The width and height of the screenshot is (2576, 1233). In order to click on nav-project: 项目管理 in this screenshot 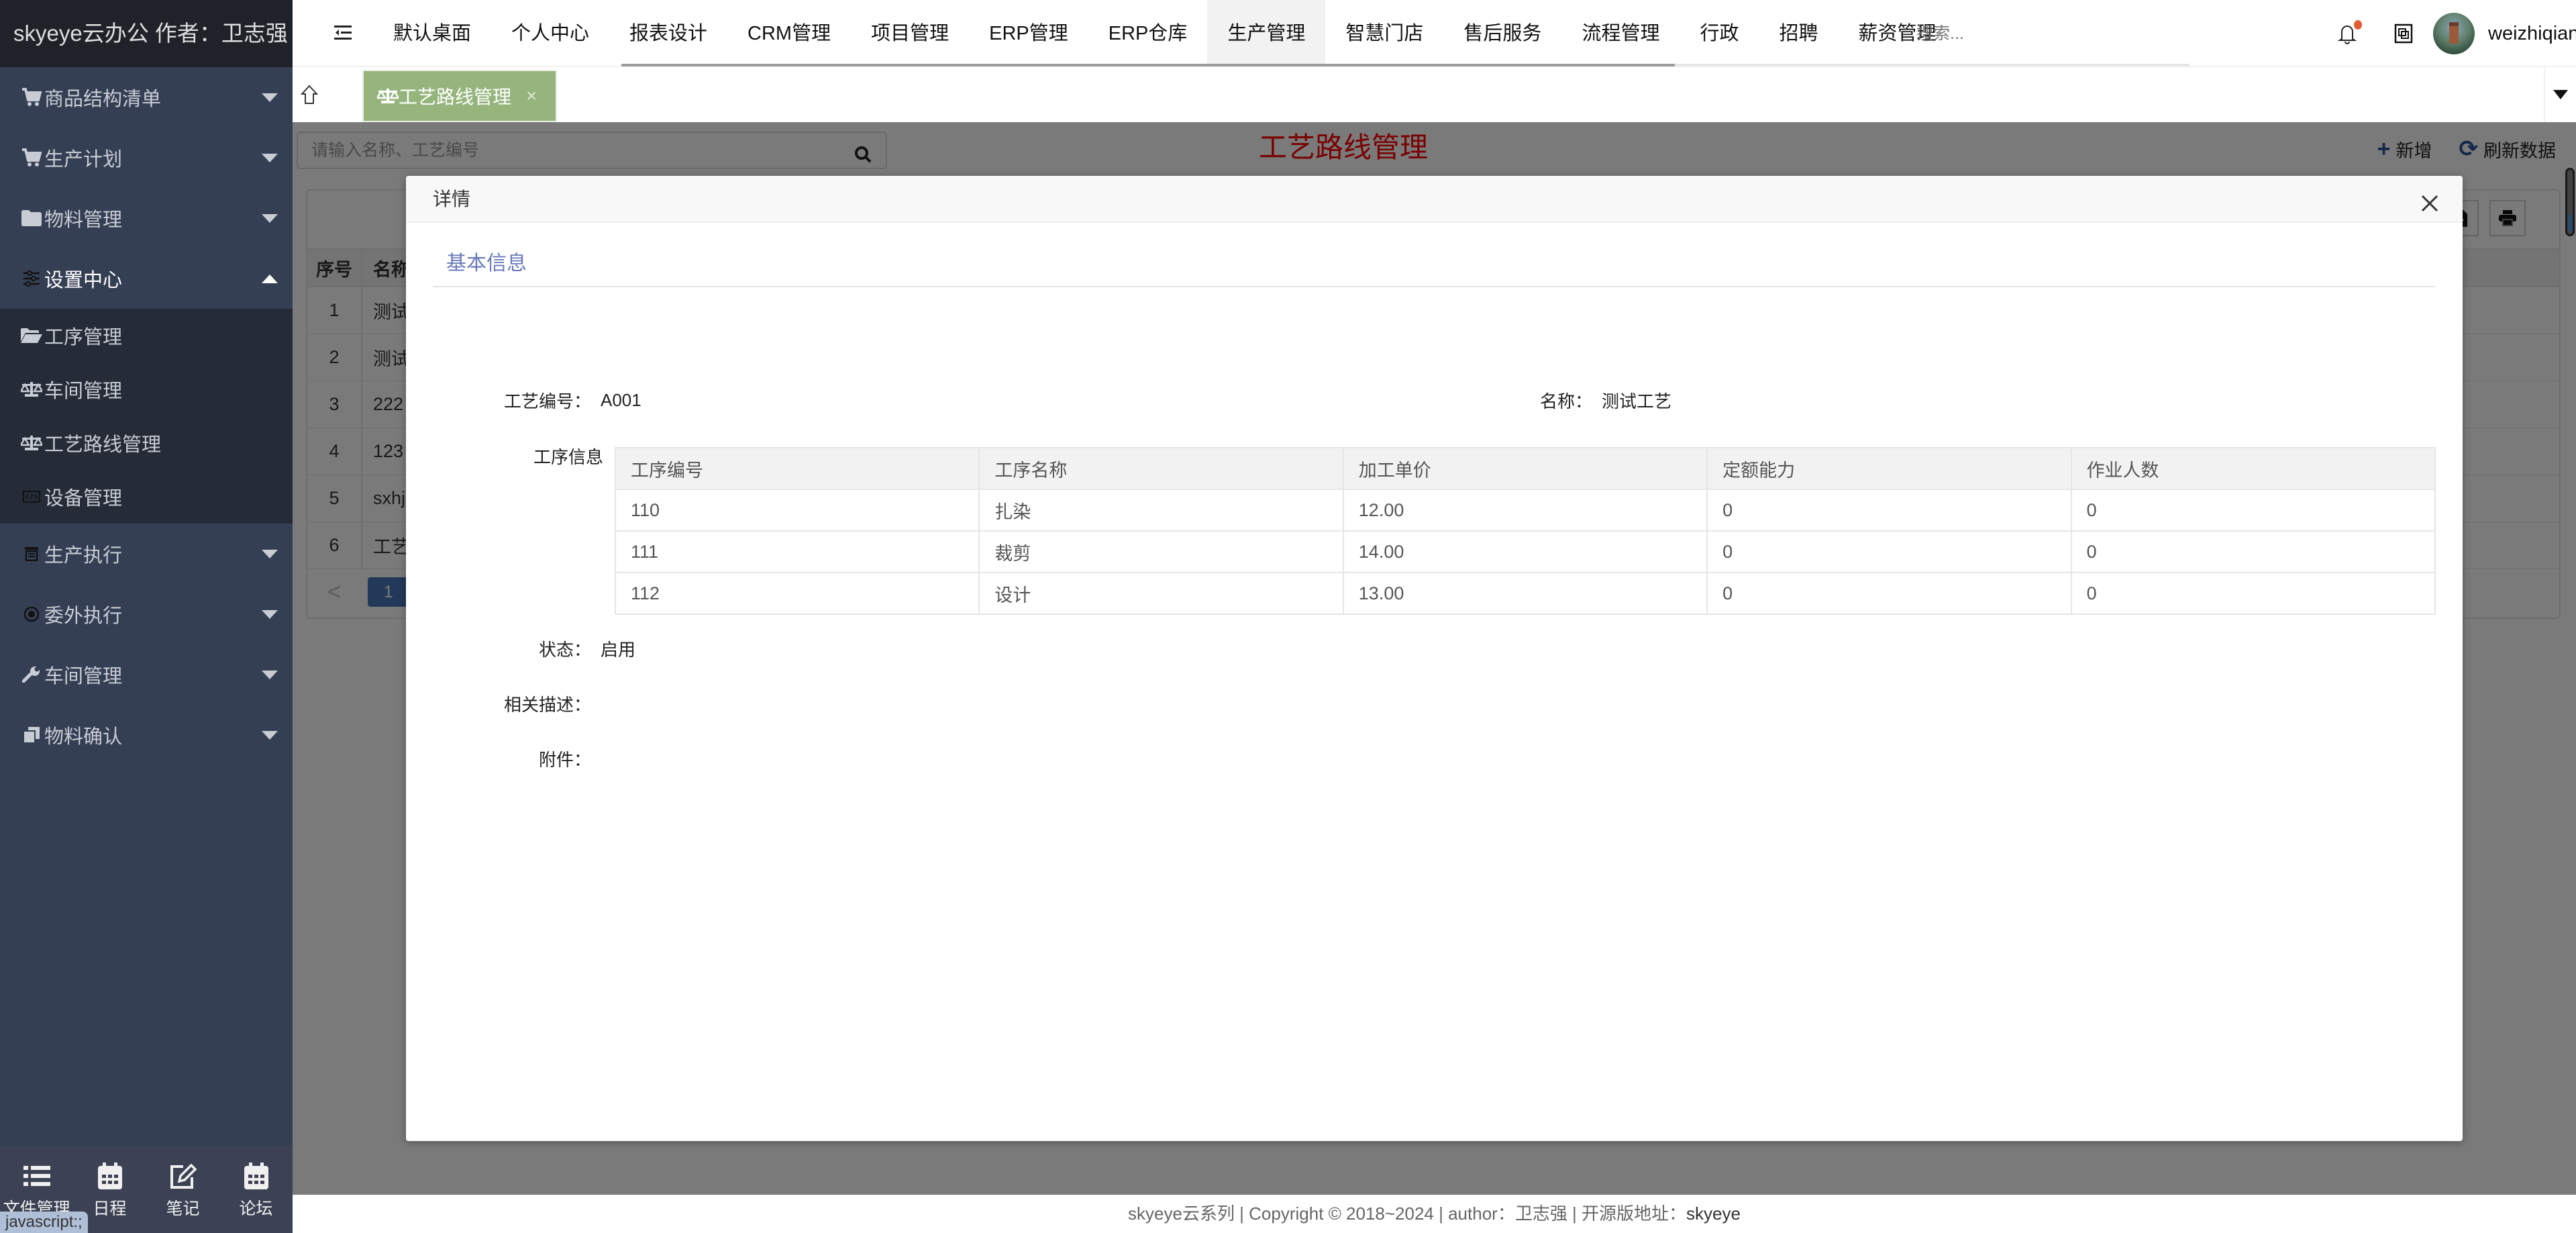, I will do `click(910, 33)`.